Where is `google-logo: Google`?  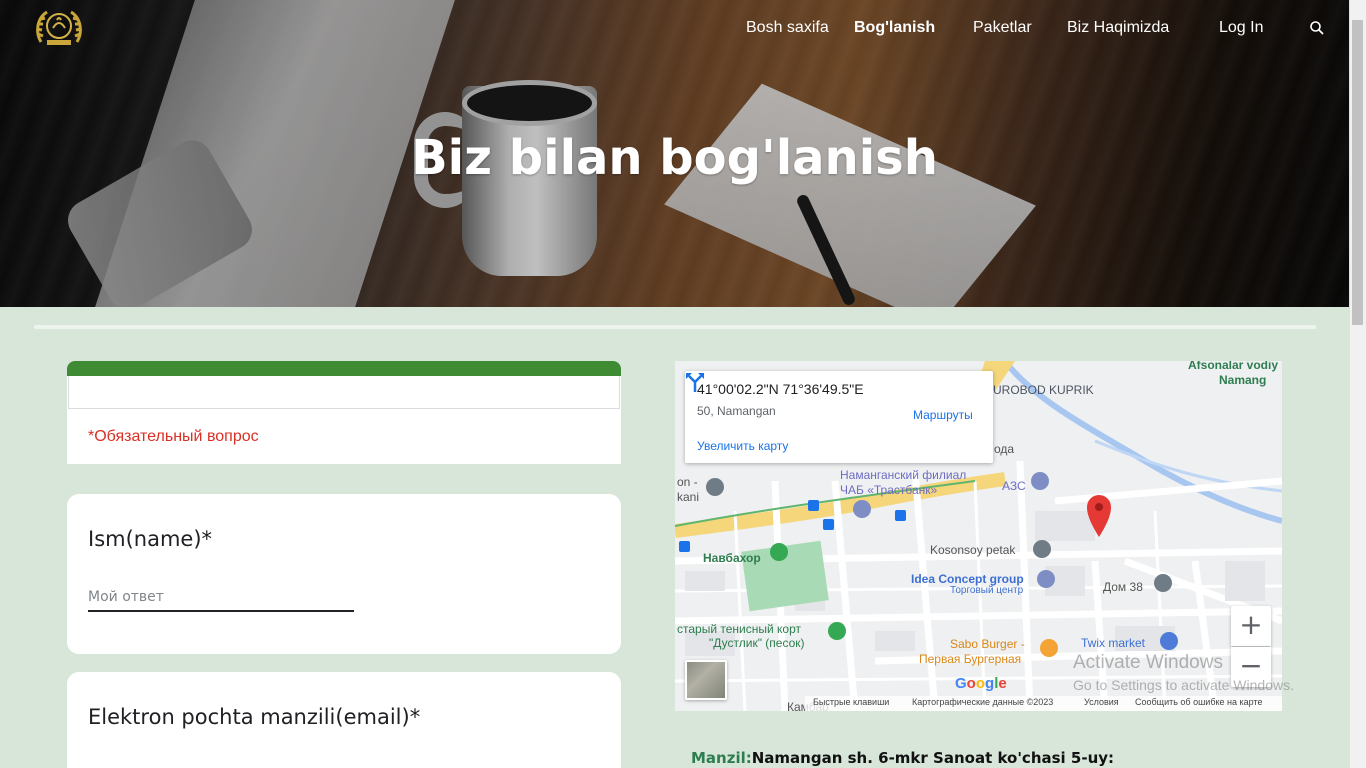
google-logo: Google is located at coordinates (981, 683).